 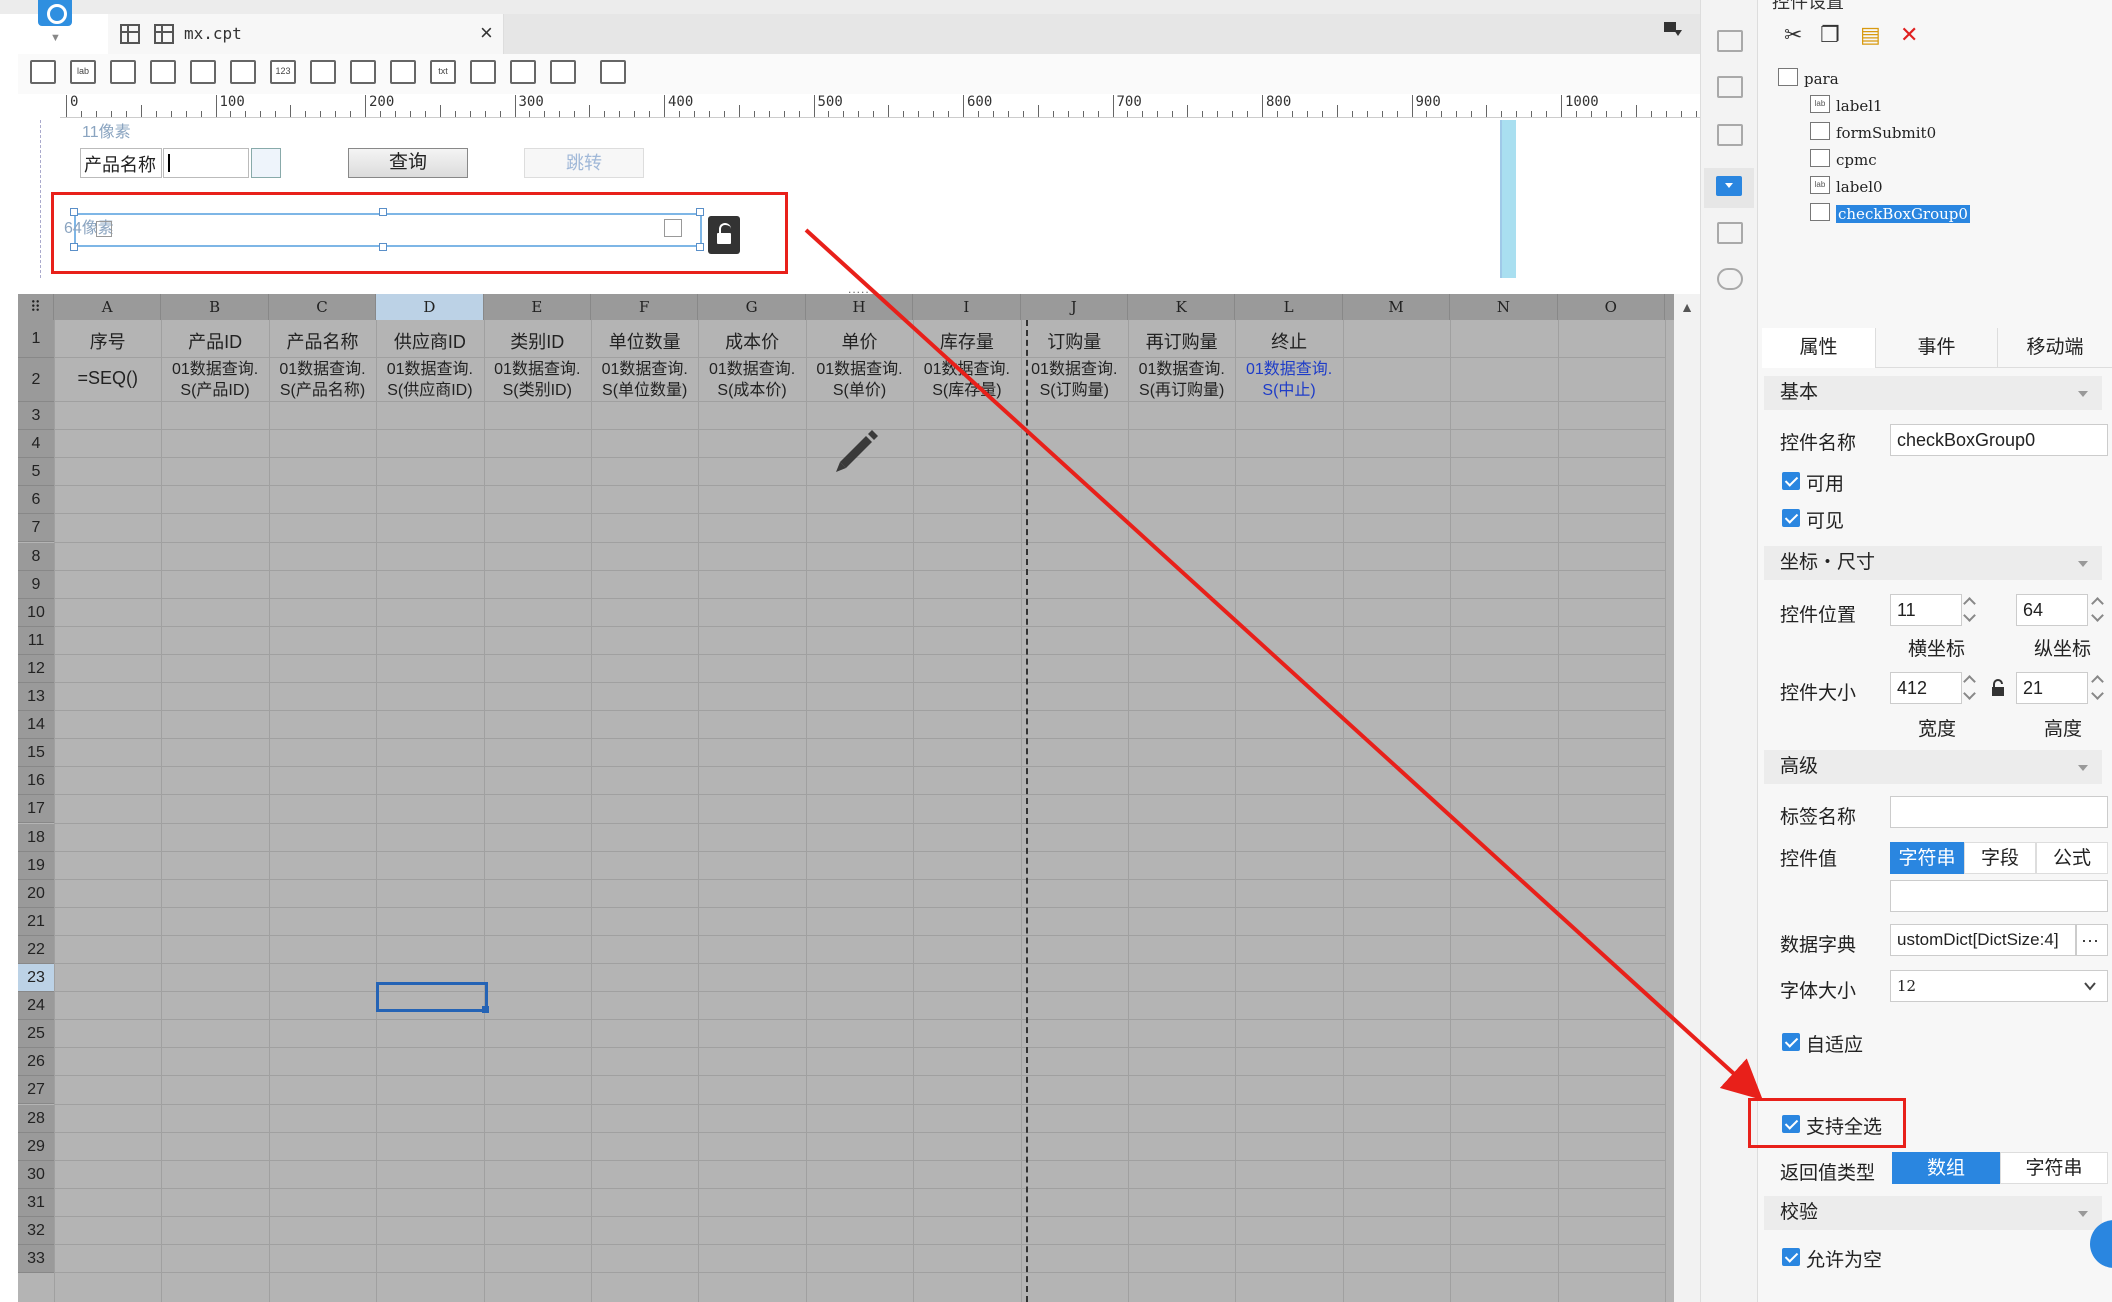 I want to click on label-widget-icon: lab, so click(x=83, y=72).